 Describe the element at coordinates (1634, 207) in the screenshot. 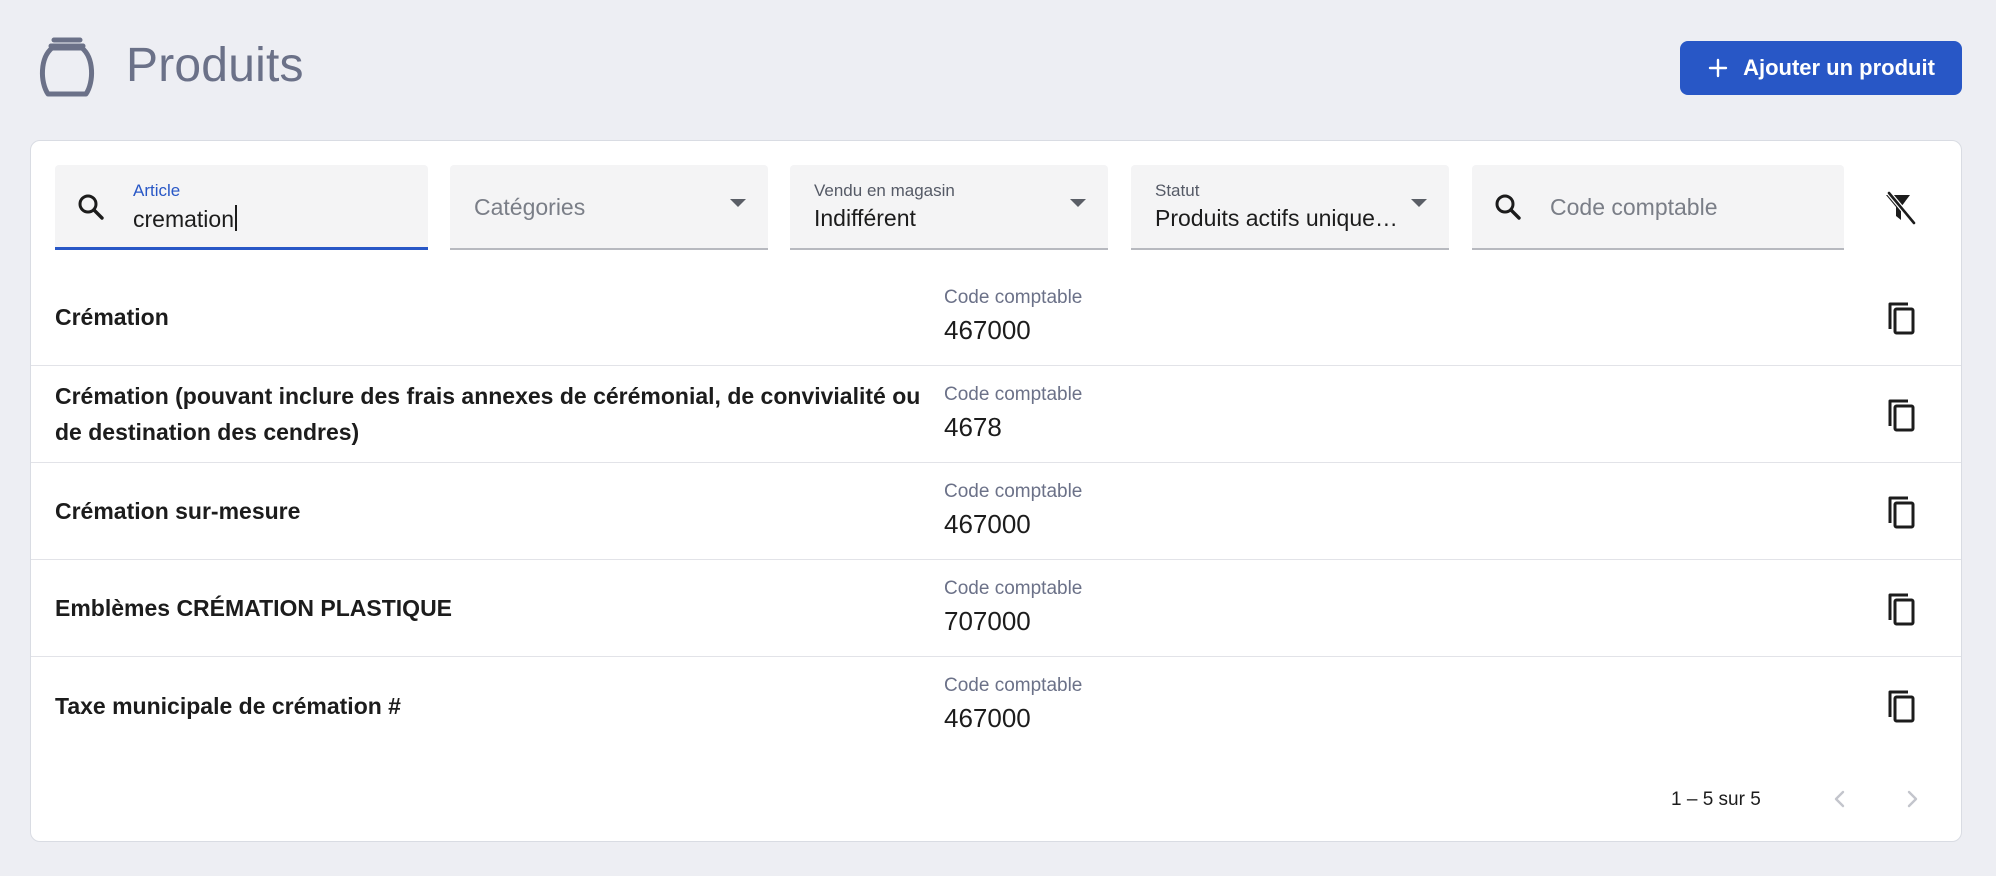

I see `code-comptable-placeholder: Code comptable` at that location.